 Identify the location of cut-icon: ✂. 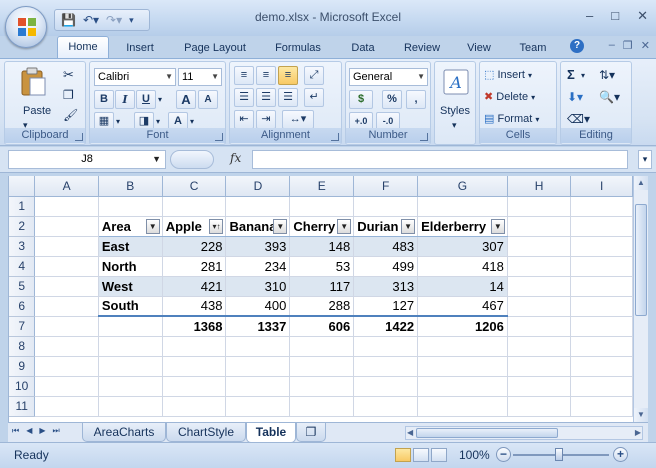
(68, 75).